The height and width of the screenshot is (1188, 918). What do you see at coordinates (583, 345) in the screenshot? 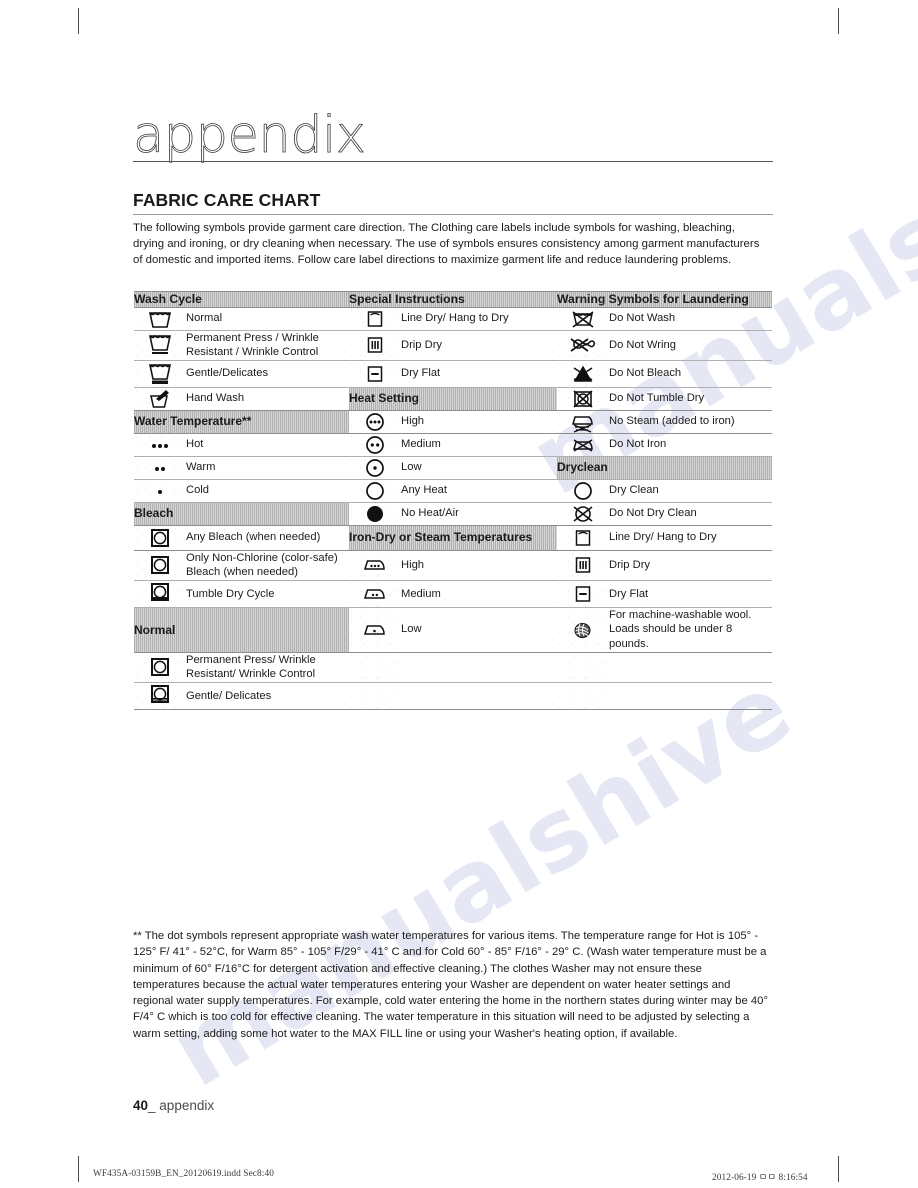
I see `do-not-wring-icon` at bounding box center [583, 345].